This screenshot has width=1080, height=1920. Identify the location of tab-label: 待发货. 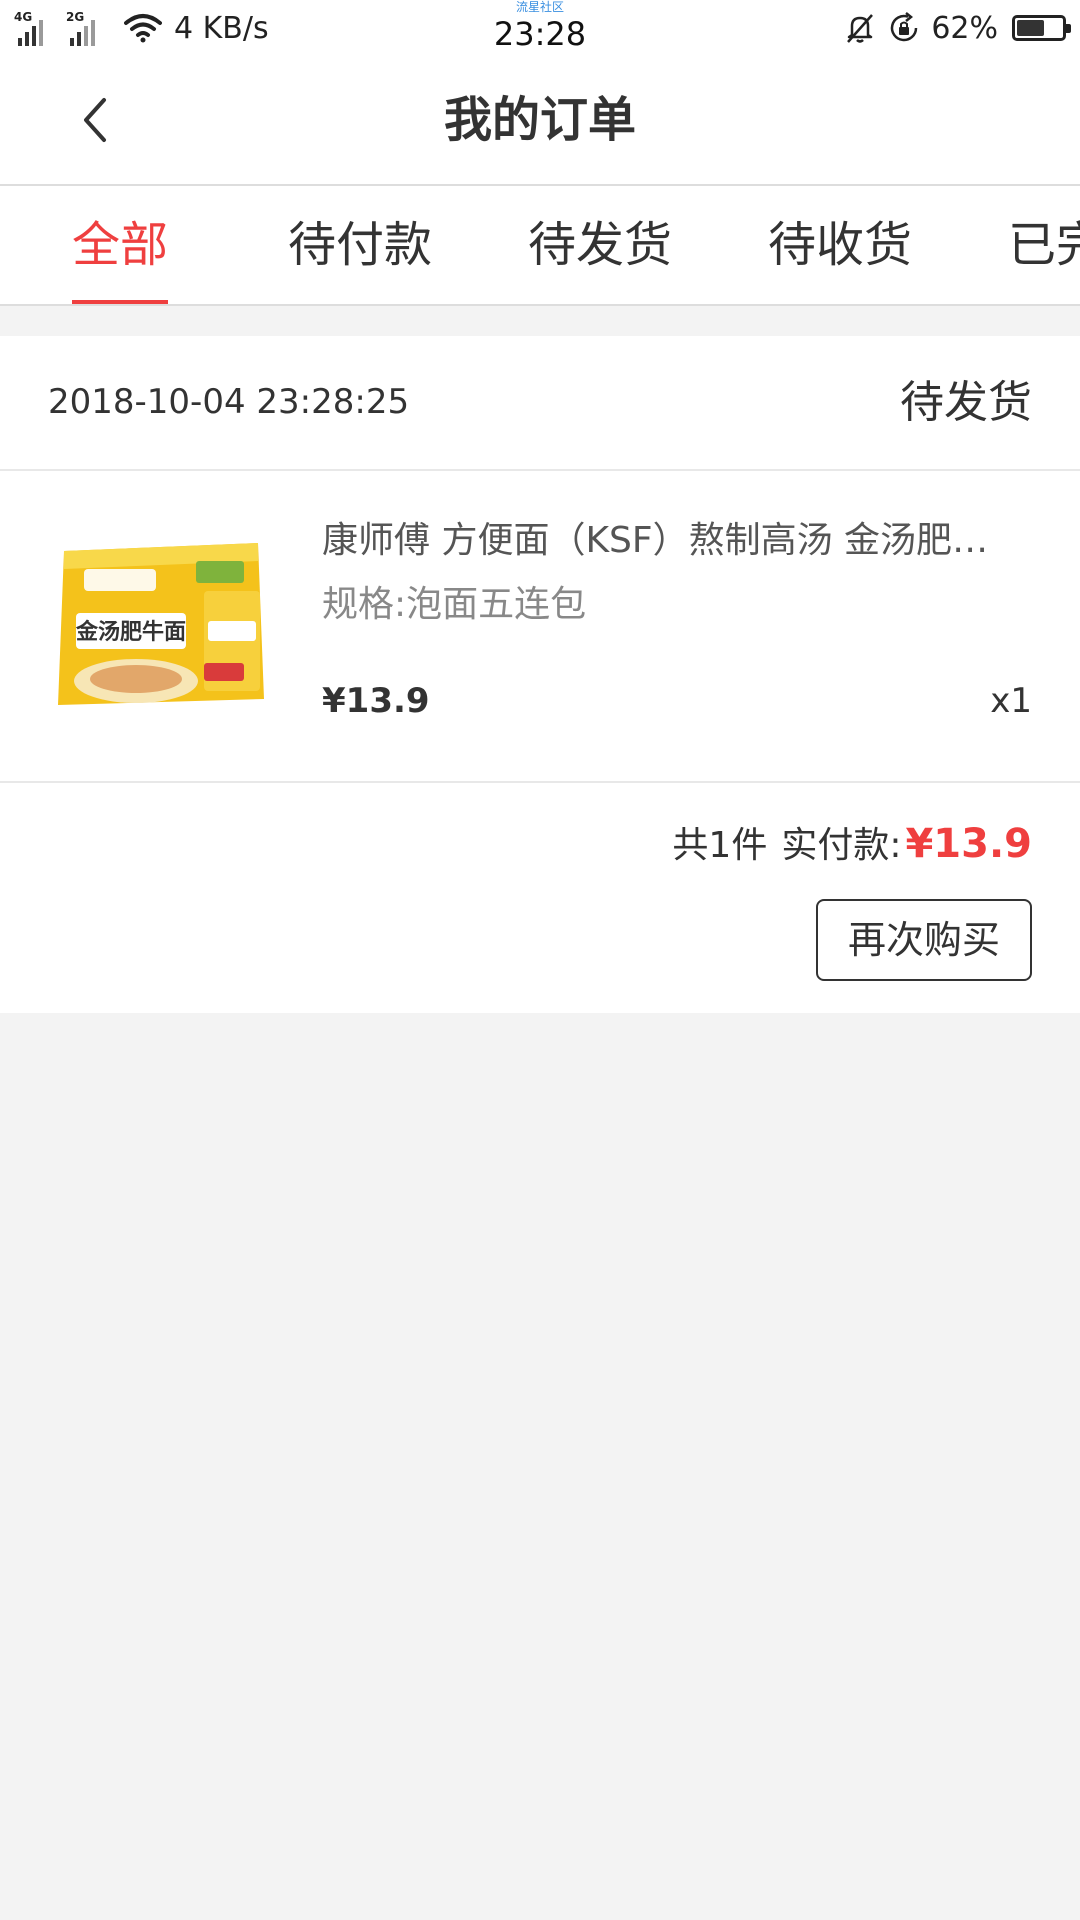
(600, 245).